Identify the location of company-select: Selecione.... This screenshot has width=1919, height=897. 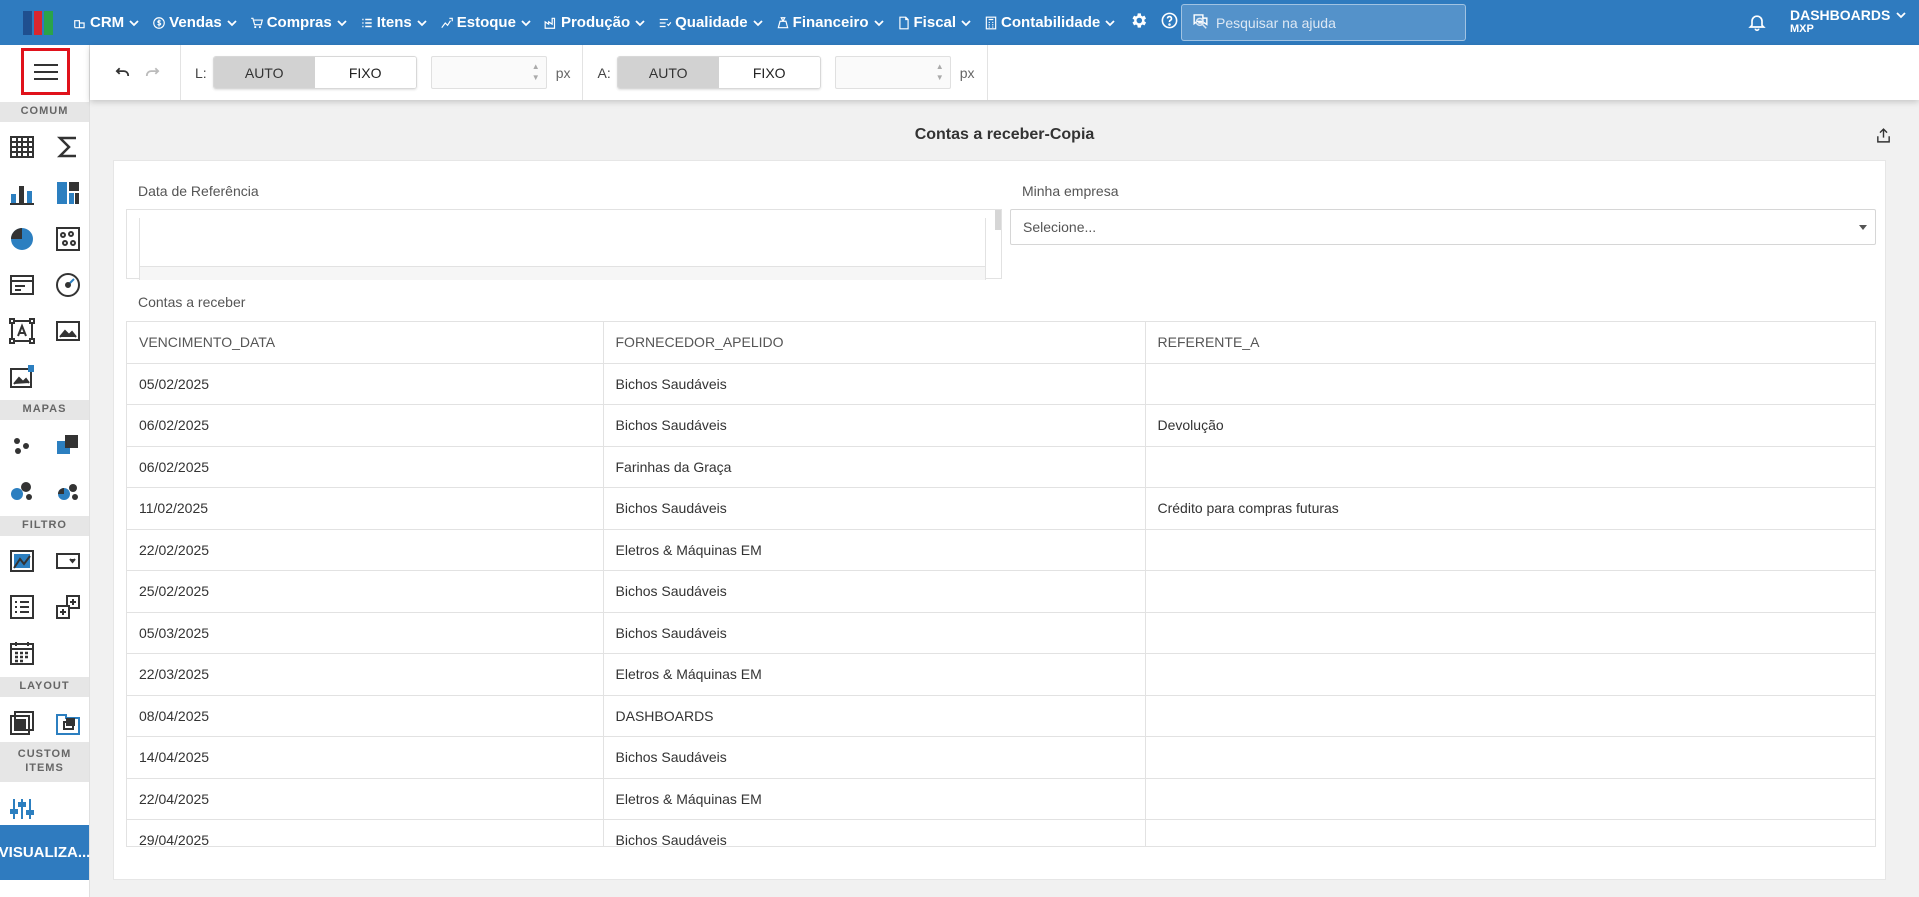
(1443, 227).